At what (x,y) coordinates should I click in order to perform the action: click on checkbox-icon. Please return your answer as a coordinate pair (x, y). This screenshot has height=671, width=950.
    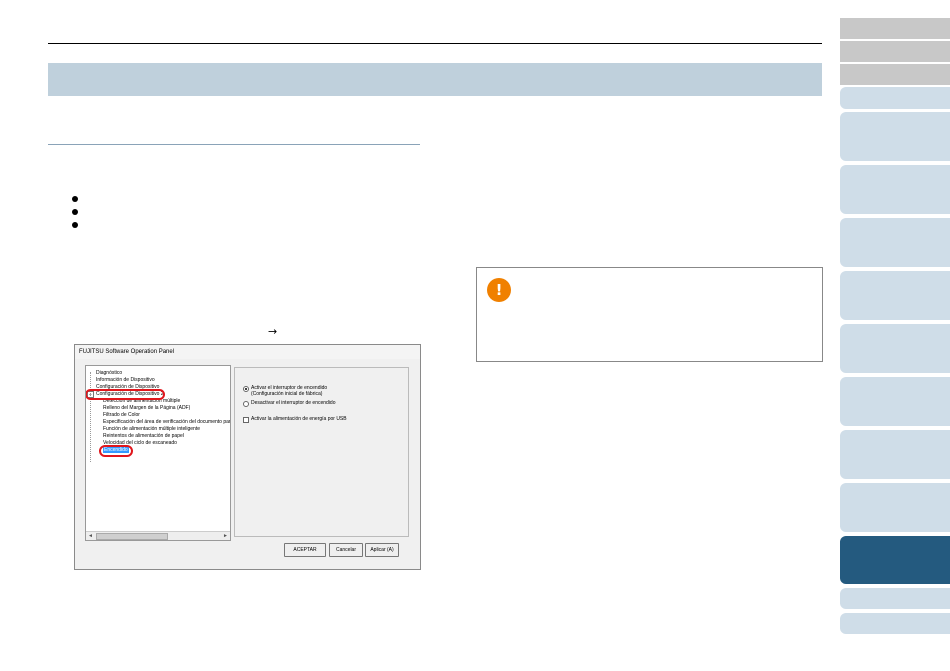
    Looking at the image, I should click on (246, 420).